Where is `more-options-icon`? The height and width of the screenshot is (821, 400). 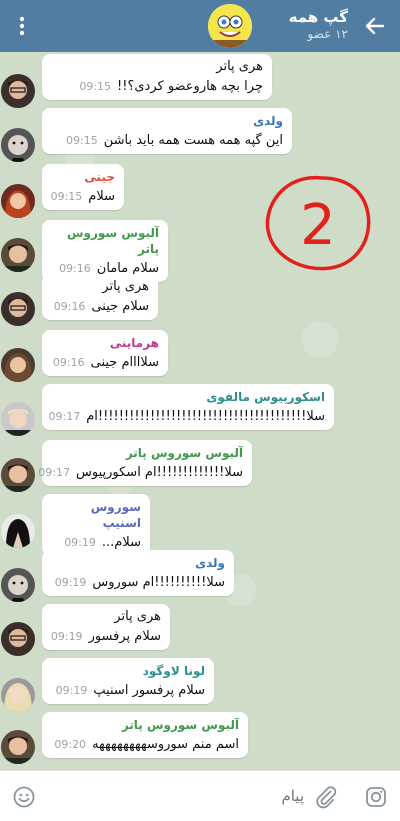
more-options-icon is located at coordinates (22, 26).